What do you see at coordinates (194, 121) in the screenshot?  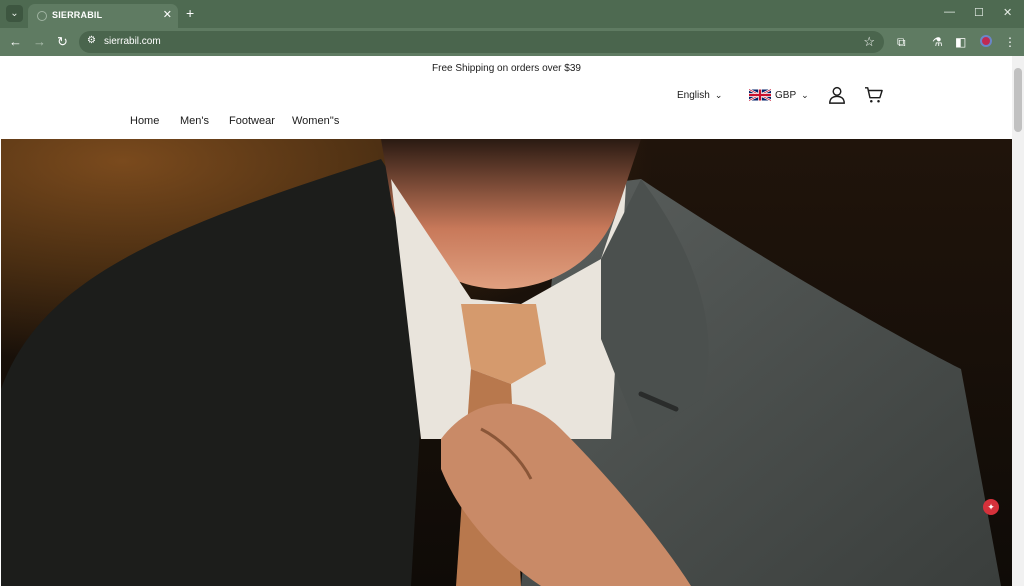 I see `nav-mens: Men's` at bounding box center [194, 121].